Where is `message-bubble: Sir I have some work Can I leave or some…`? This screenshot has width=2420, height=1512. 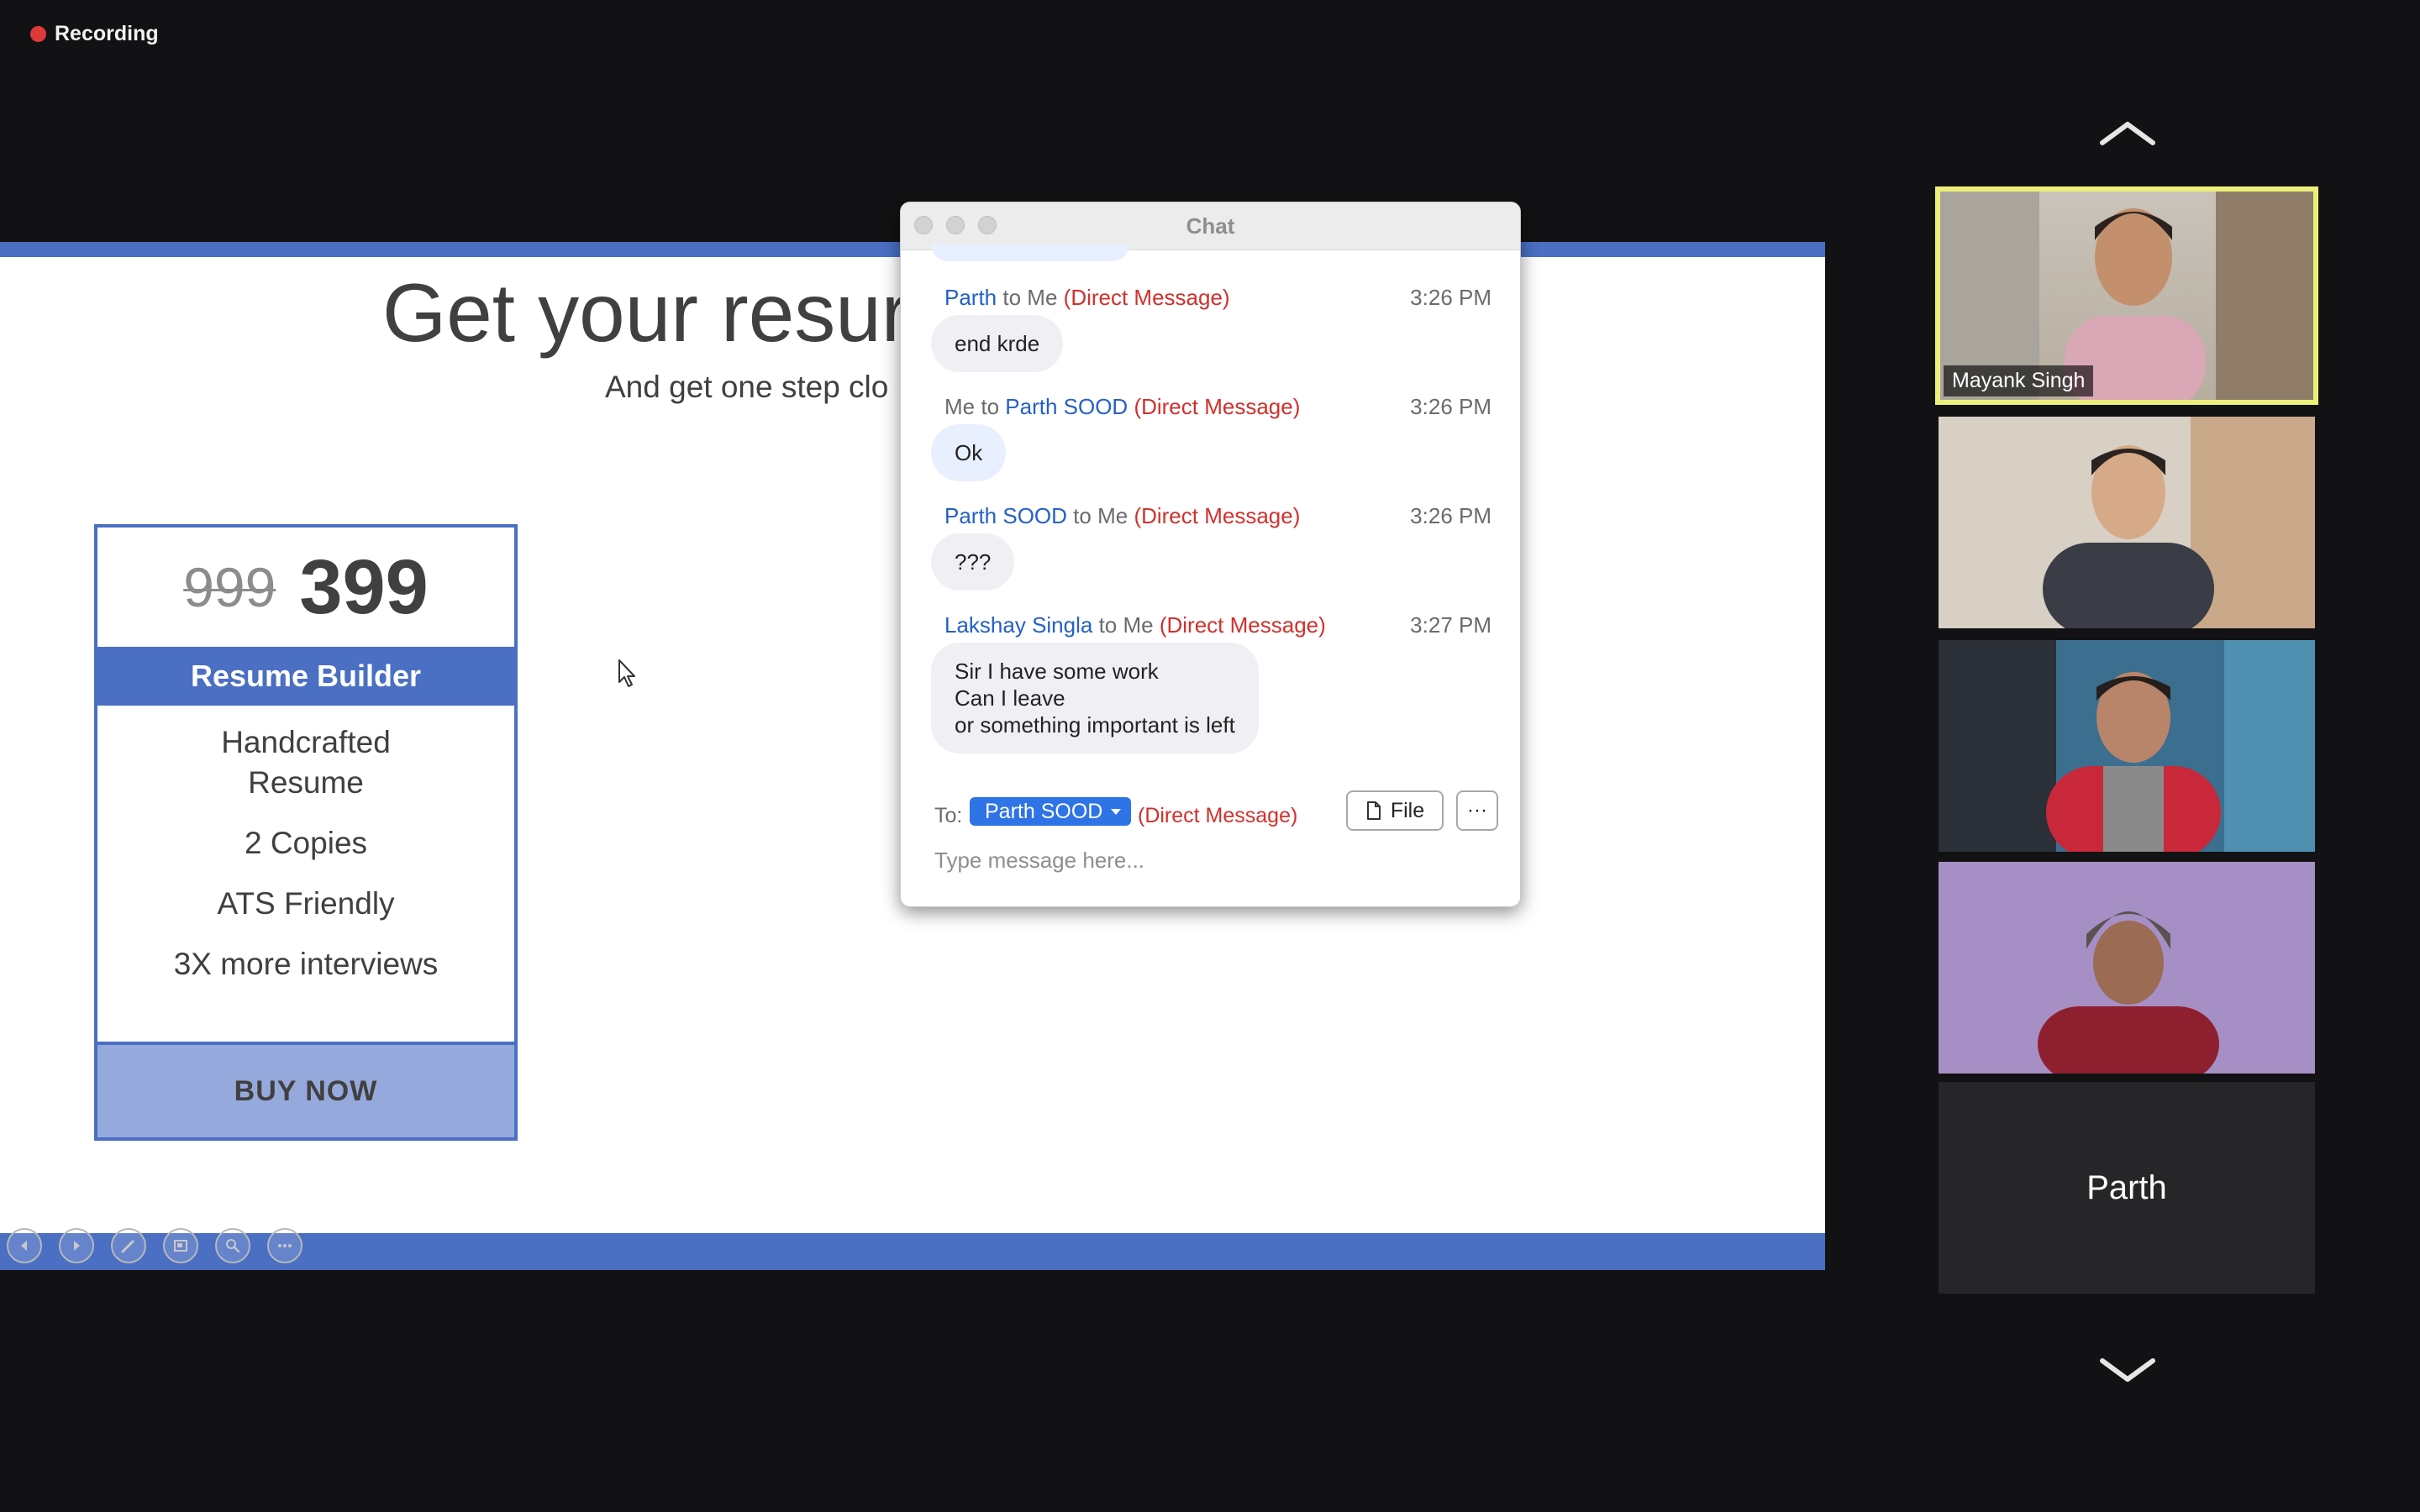
message-bubble: Sir I have some work Can I leave or some… is located at coordinates (1095, 698).